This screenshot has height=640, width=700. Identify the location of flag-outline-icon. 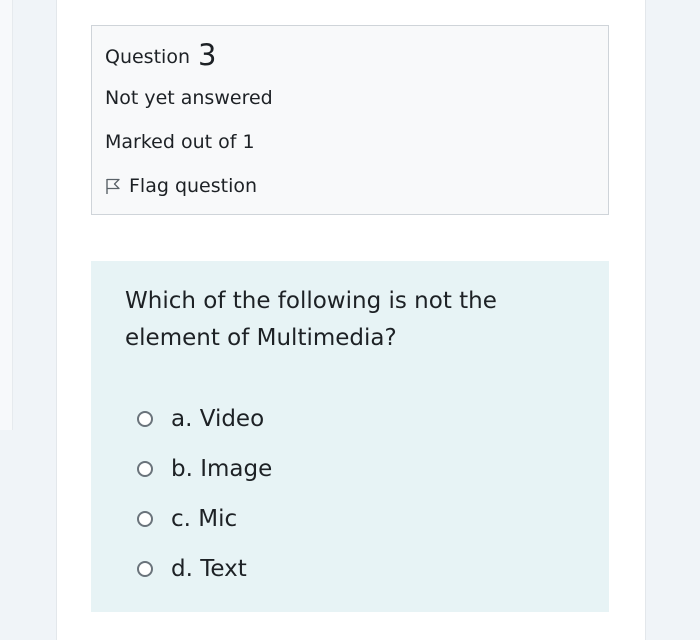
(113, 186).